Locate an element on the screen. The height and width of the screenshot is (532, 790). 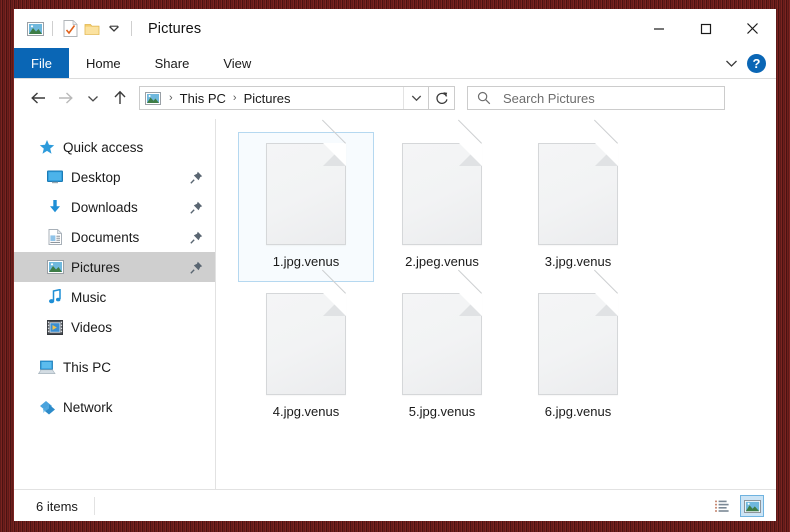
maximize-button is located at coordinates (705, 28).